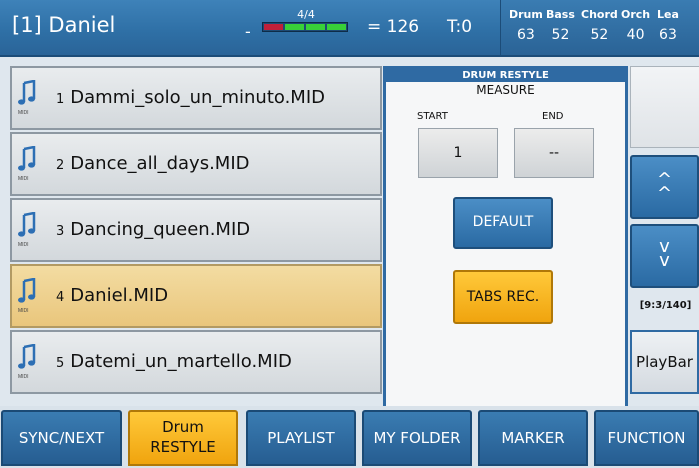  I want to click on file-row: MIDI 5 Datemi_un_martello.MID, so click(196, 362).